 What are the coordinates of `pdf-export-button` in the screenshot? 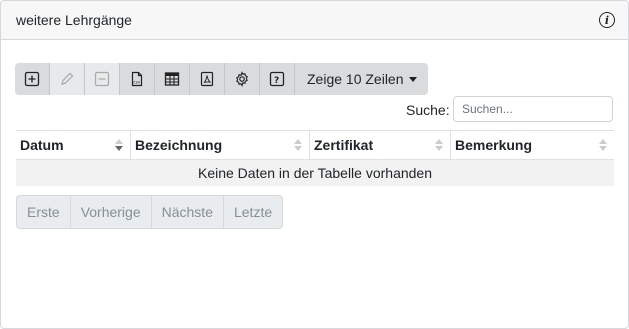 It's located at (207, 79).